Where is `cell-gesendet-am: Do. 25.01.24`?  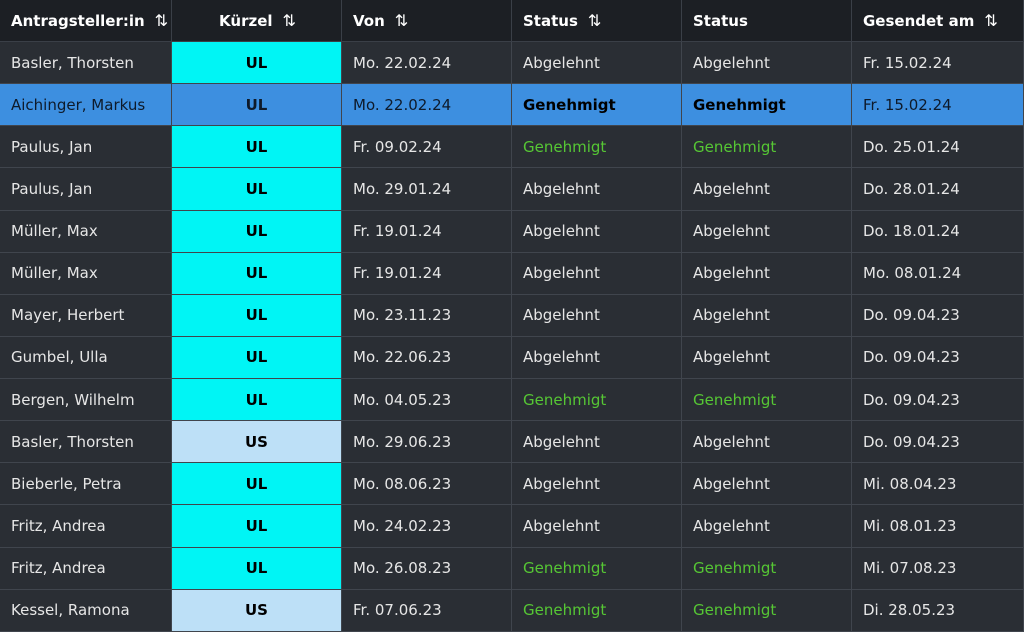
cell-gesendet-am: Do. 25.01.24 is located at coordinates (938, 147).